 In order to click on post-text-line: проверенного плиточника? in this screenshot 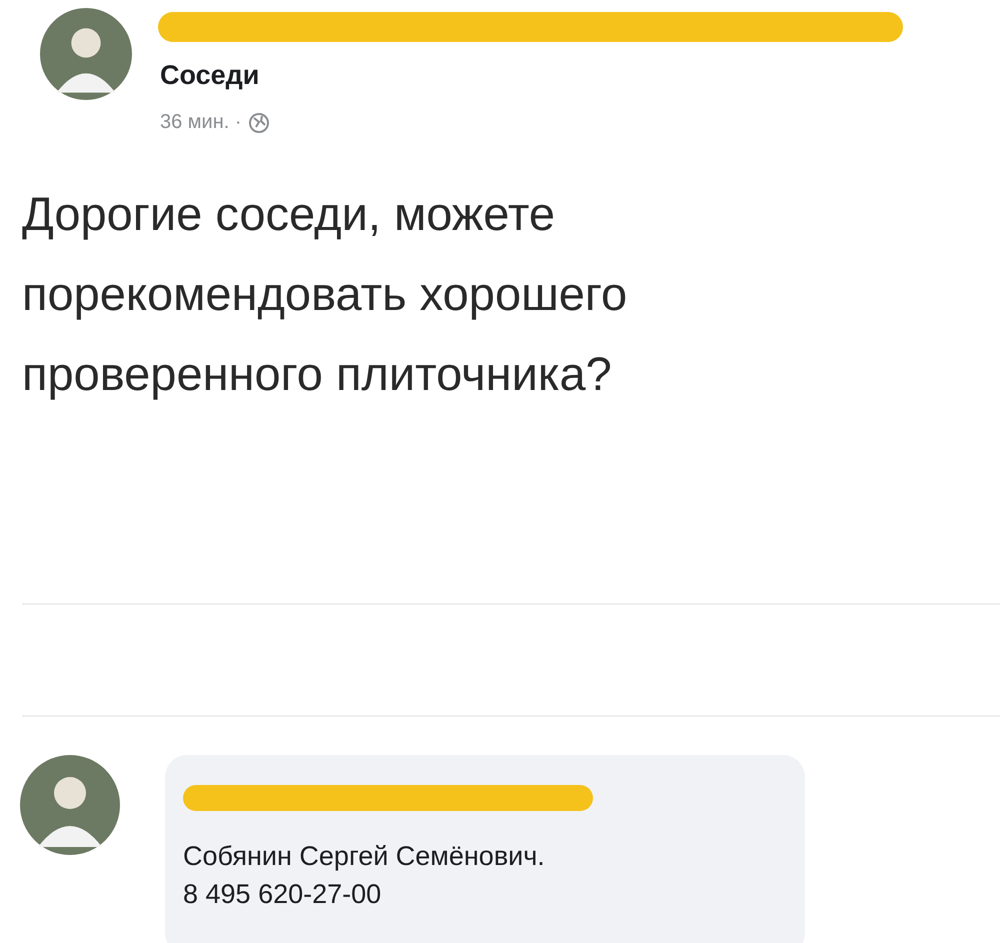, I will do `click(317, 374)`.